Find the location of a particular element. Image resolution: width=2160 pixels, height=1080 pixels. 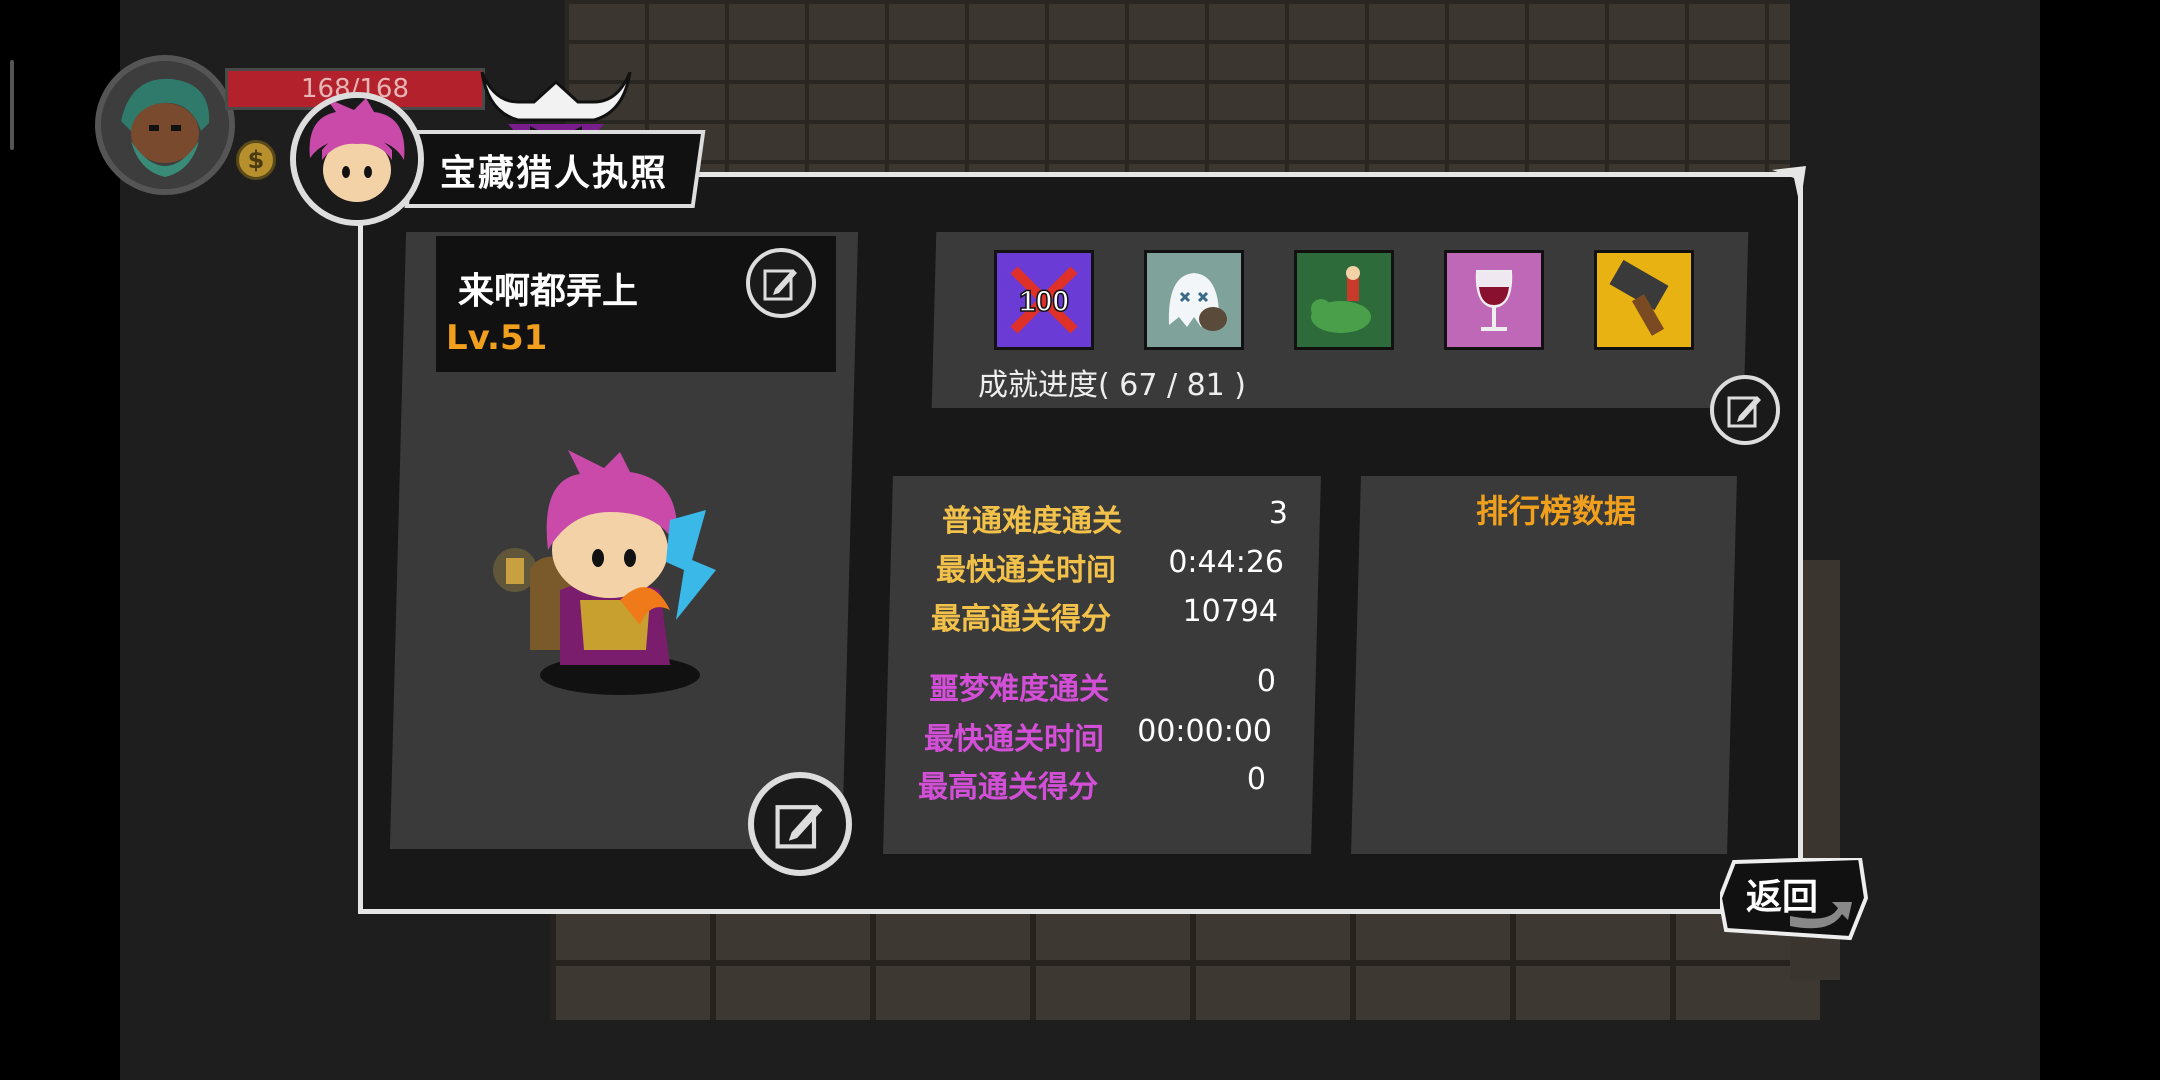

hundred-kills-achievement-icon: 100 is located at coordinates (1044, 300).